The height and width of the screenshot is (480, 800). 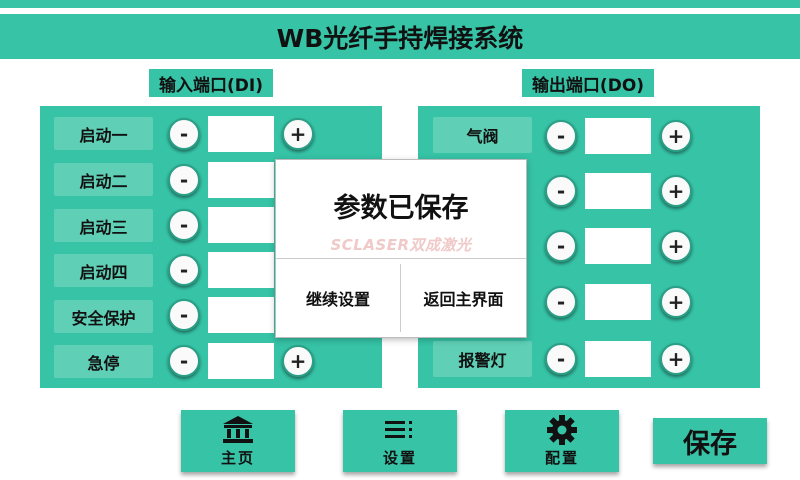 What do you see at coordinates (241, 315) in the screenshot?
I see `input-safety-value-field` at bounding box center [241, 315].